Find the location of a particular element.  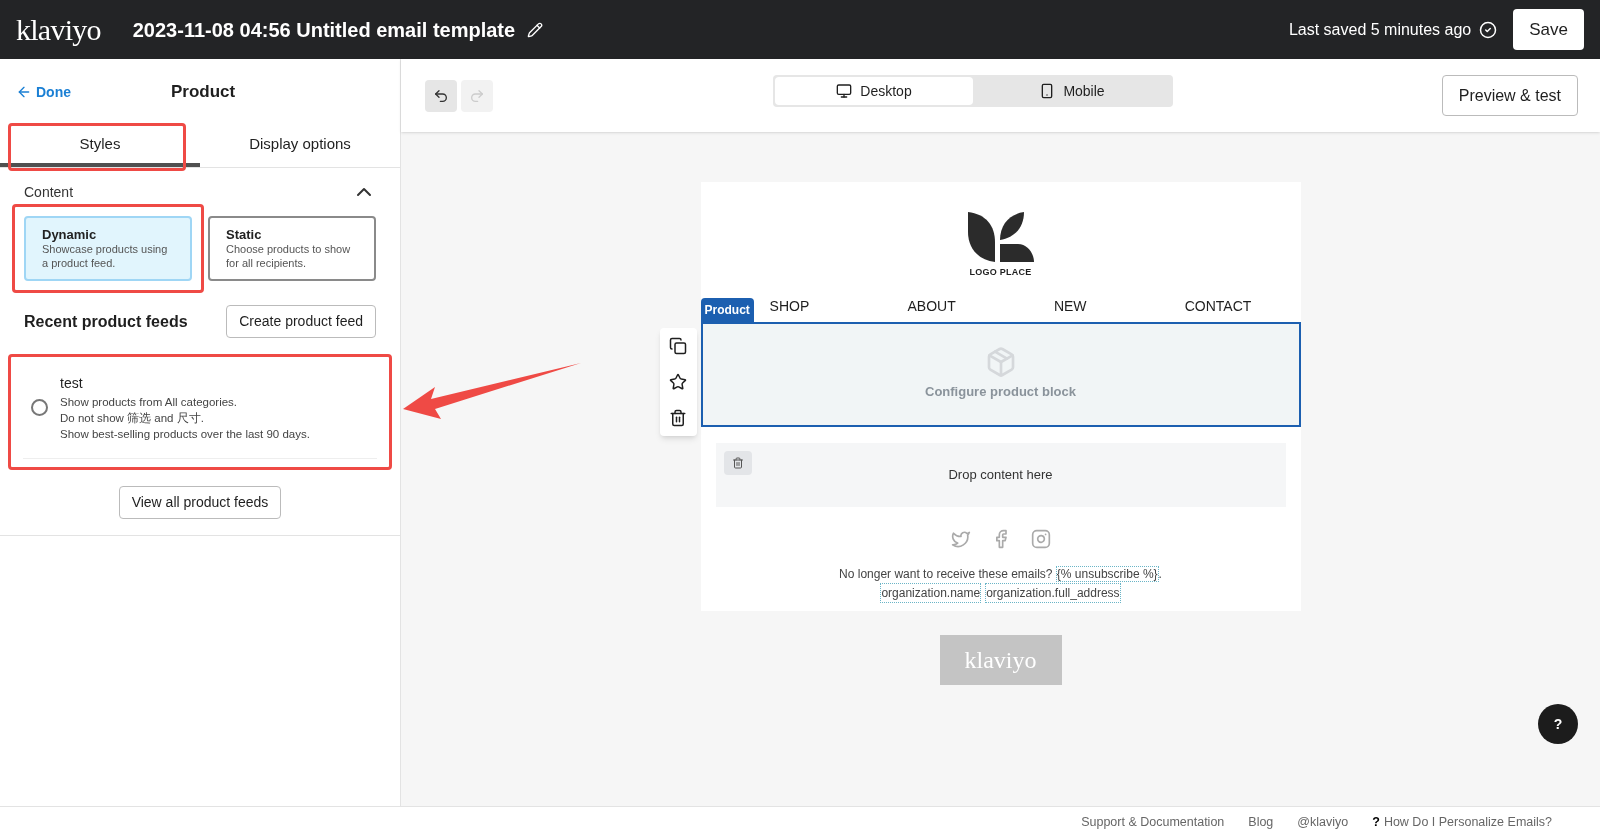

merge-tag: organization.full_address is located at coordinates (1053, 592).